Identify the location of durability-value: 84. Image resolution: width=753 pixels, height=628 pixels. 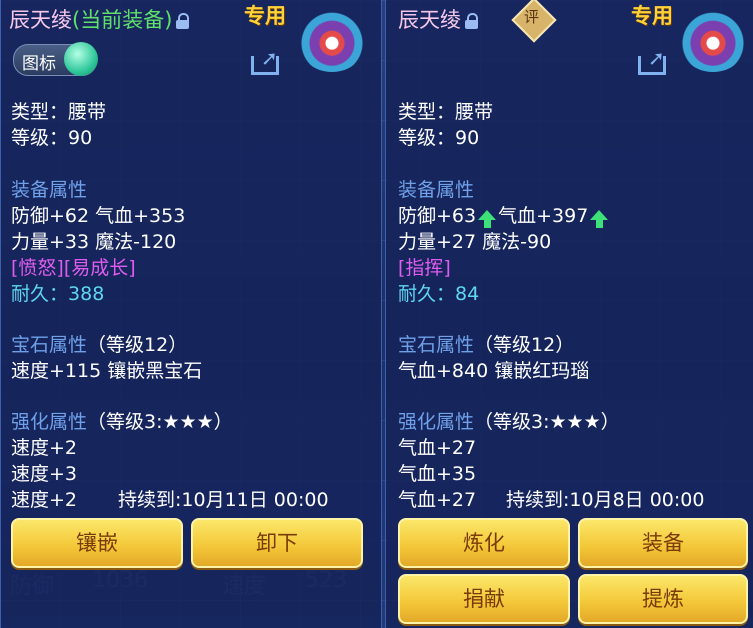
(467, 294).